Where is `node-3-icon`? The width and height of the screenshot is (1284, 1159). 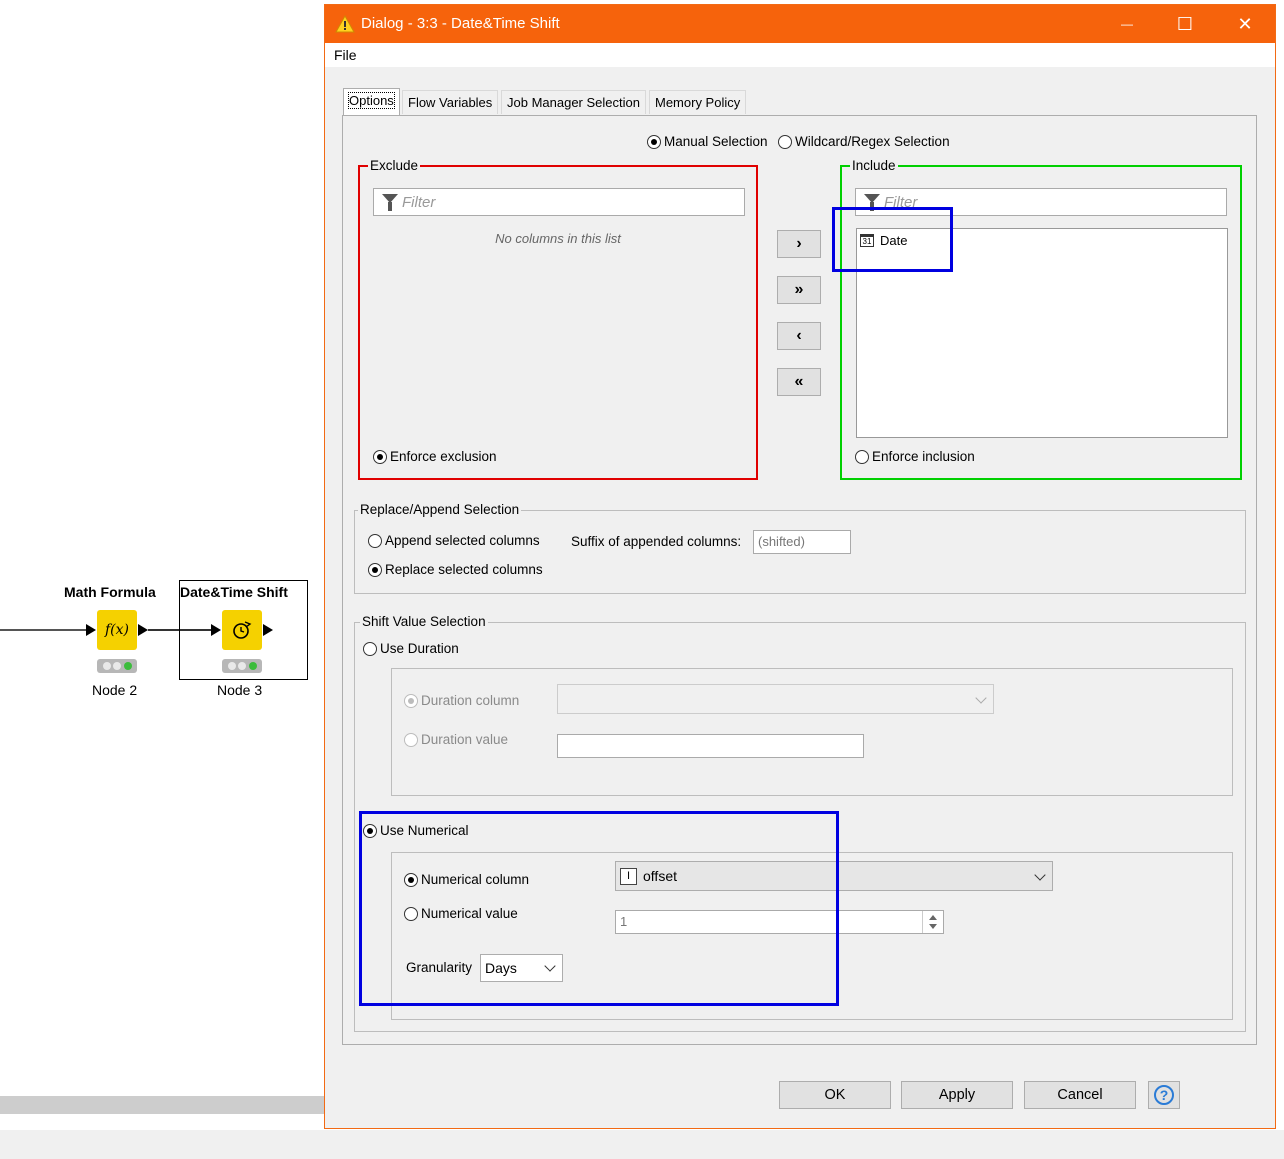 node-3-icon is located at coordinates (242, 630).